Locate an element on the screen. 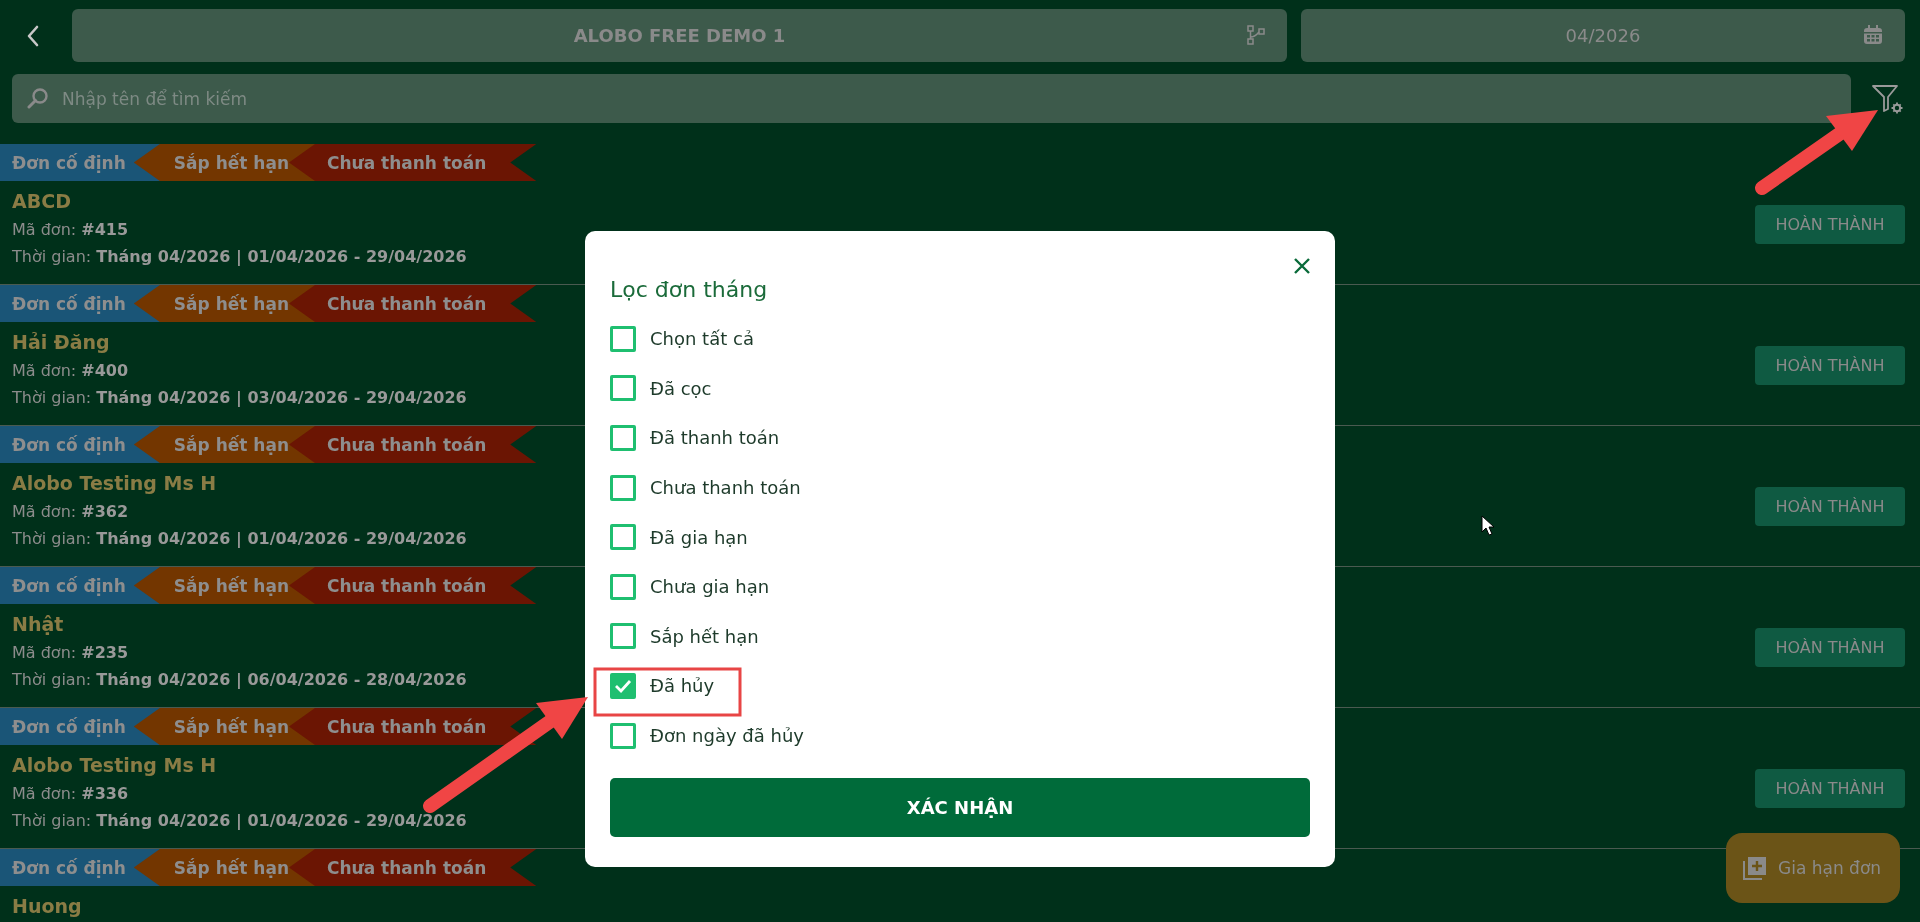  checkbox-label: Đơn ngày đã hủy is located at coordinates (727, 736).